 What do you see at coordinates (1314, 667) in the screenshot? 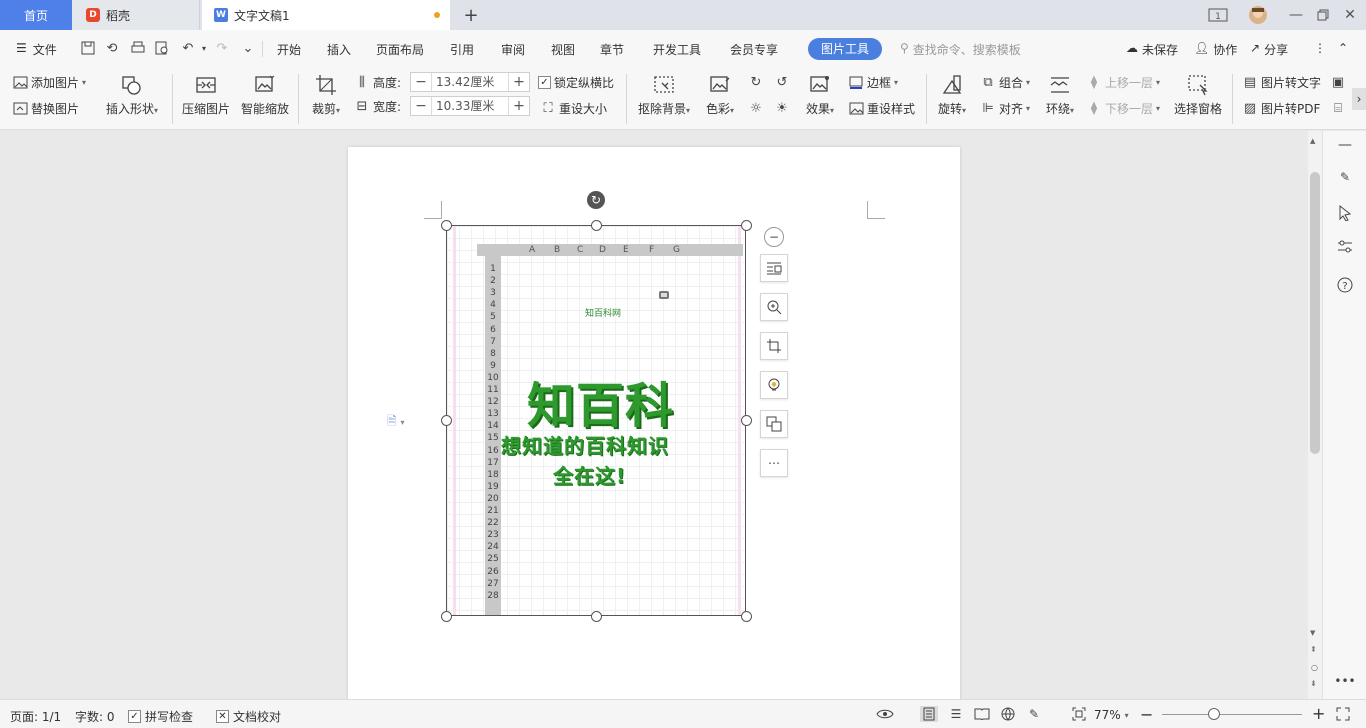
I see `select-browse-object-icon: ○` at bounding box center [1314, 667].